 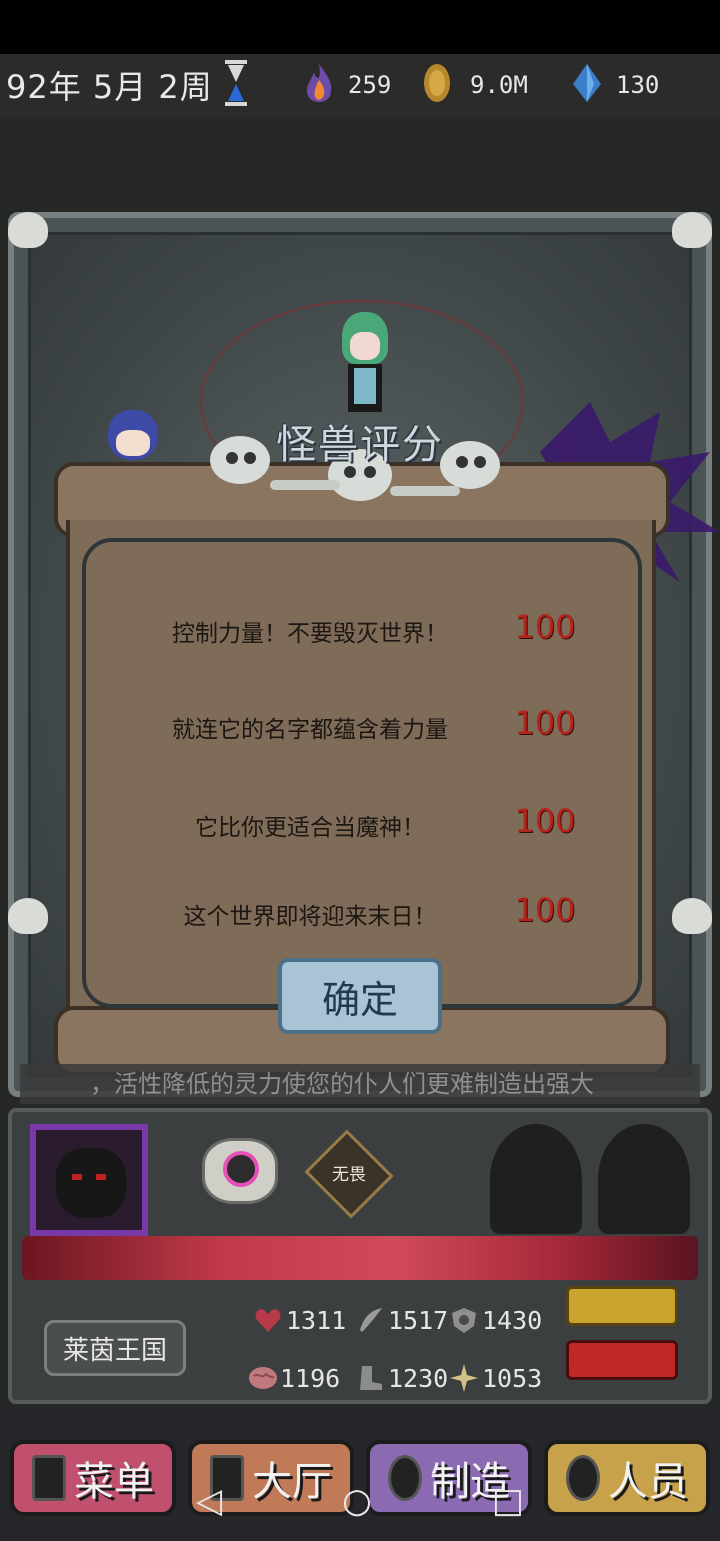 I want to click on shield-icon, so click(x=464, y=1320).